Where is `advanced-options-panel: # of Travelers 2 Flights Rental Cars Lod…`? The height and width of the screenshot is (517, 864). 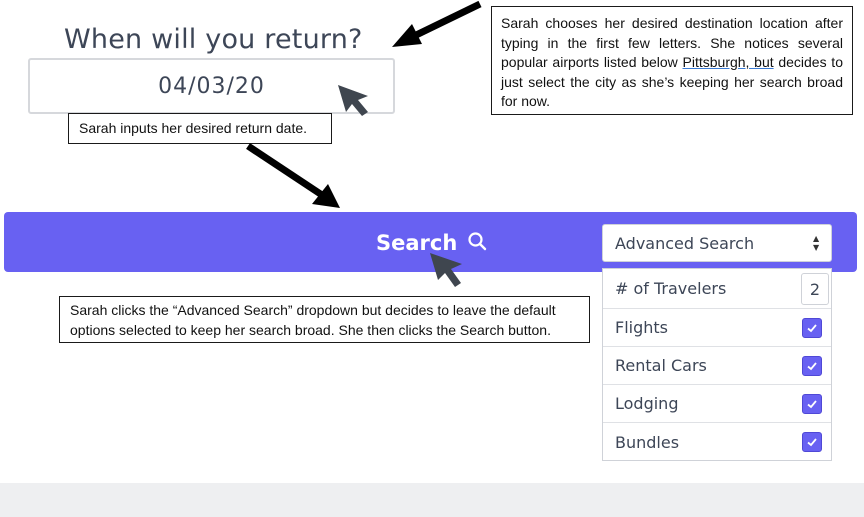 advanced-options-panel: # of Travelers 2 Flights Rental Cars Lod… is located at coordinates (717, 364).